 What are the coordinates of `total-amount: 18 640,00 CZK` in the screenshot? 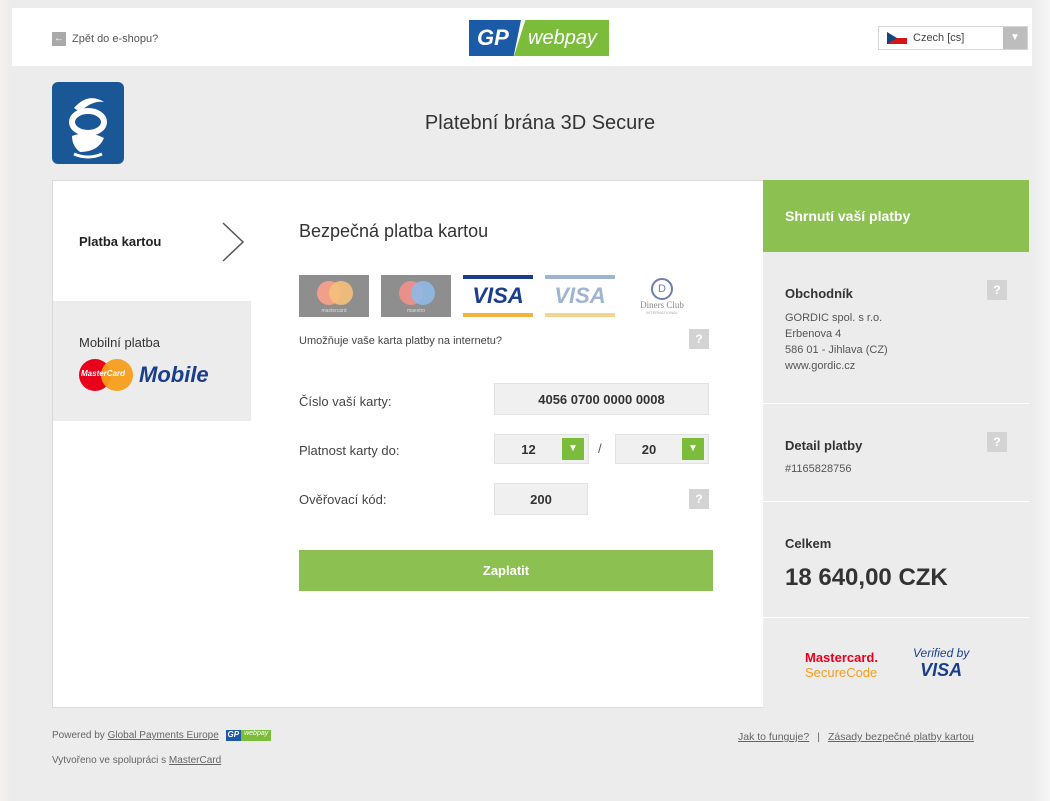 It's located at (866, 577).